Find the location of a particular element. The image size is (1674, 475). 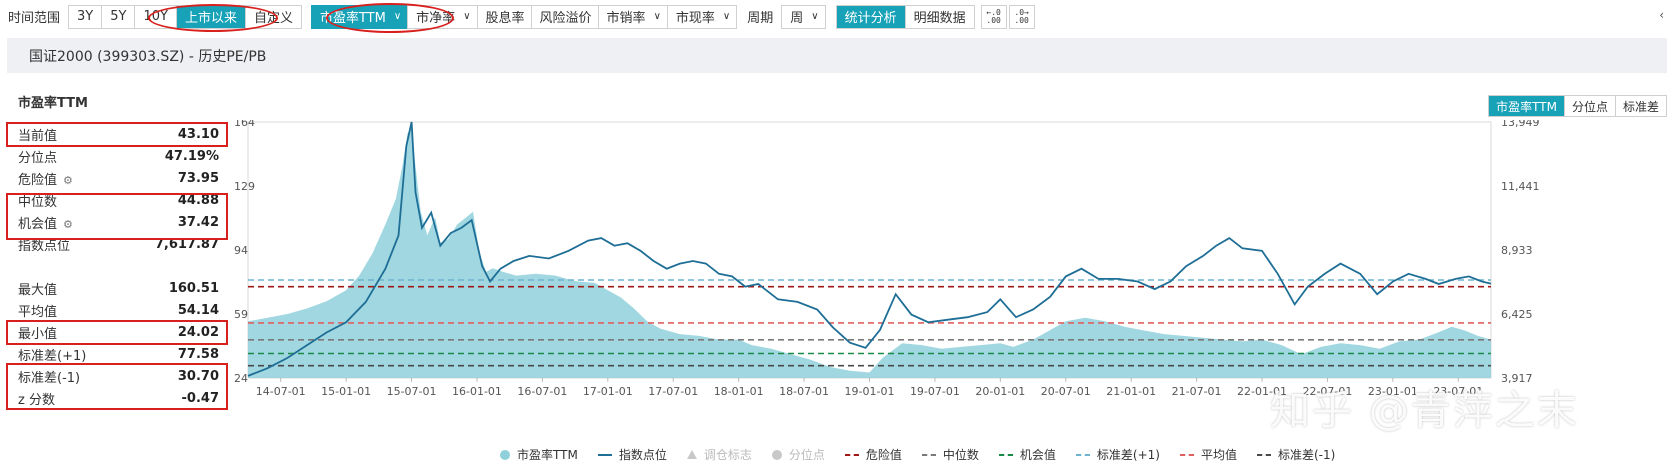

metric-risk-premium-label: 风险溢价 is located at coordinates (565, 18).